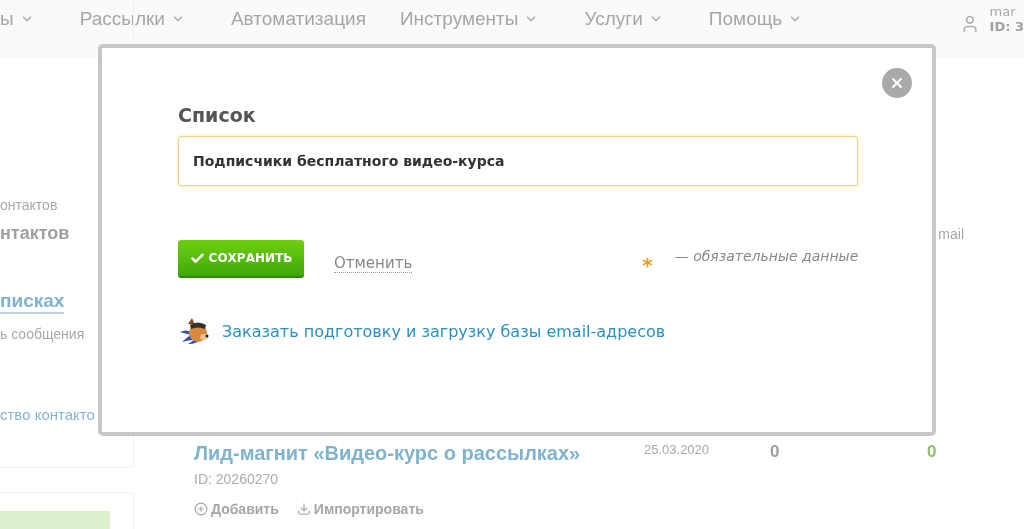 Image resolution: width=1024 pixels, height=529 pixels. I want to click on check-icon, so click(197, 258).